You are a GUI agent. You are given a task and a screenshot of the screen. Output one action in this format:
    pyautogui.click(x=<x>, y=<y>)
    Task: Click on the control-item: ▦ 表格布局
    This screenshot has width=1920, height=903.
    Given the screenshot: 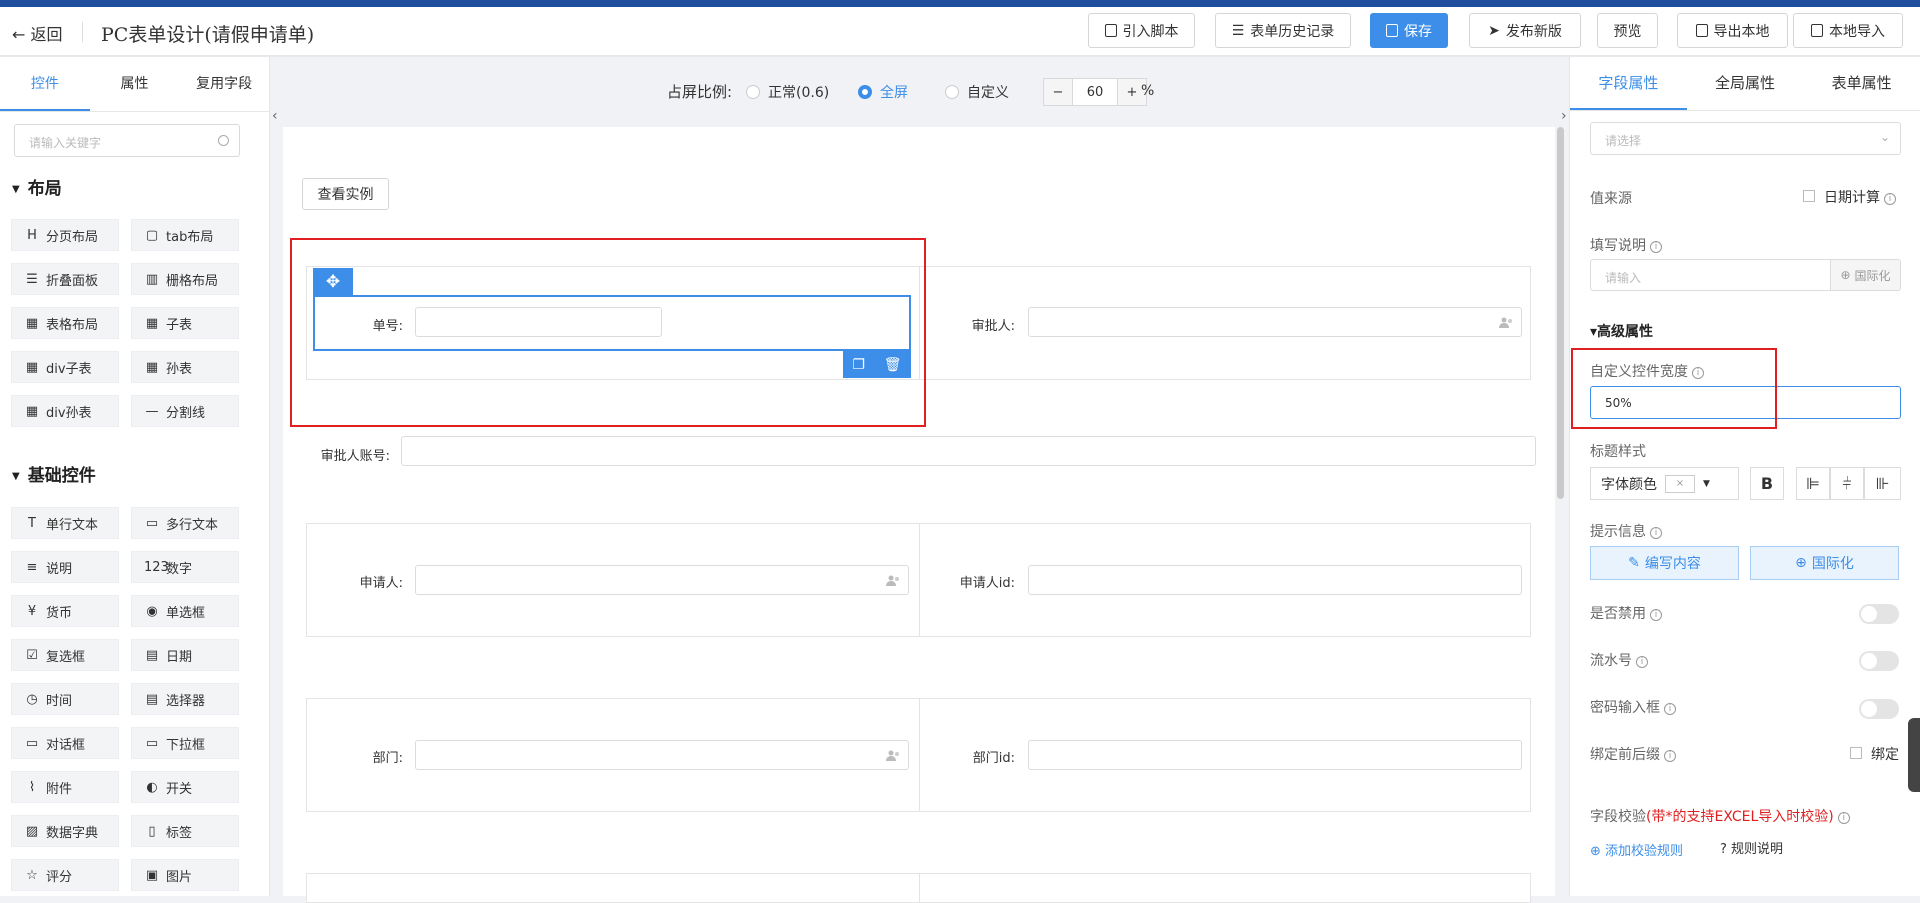 What is the action you would take?
    pyautogui.click(x=65, y=323)
    